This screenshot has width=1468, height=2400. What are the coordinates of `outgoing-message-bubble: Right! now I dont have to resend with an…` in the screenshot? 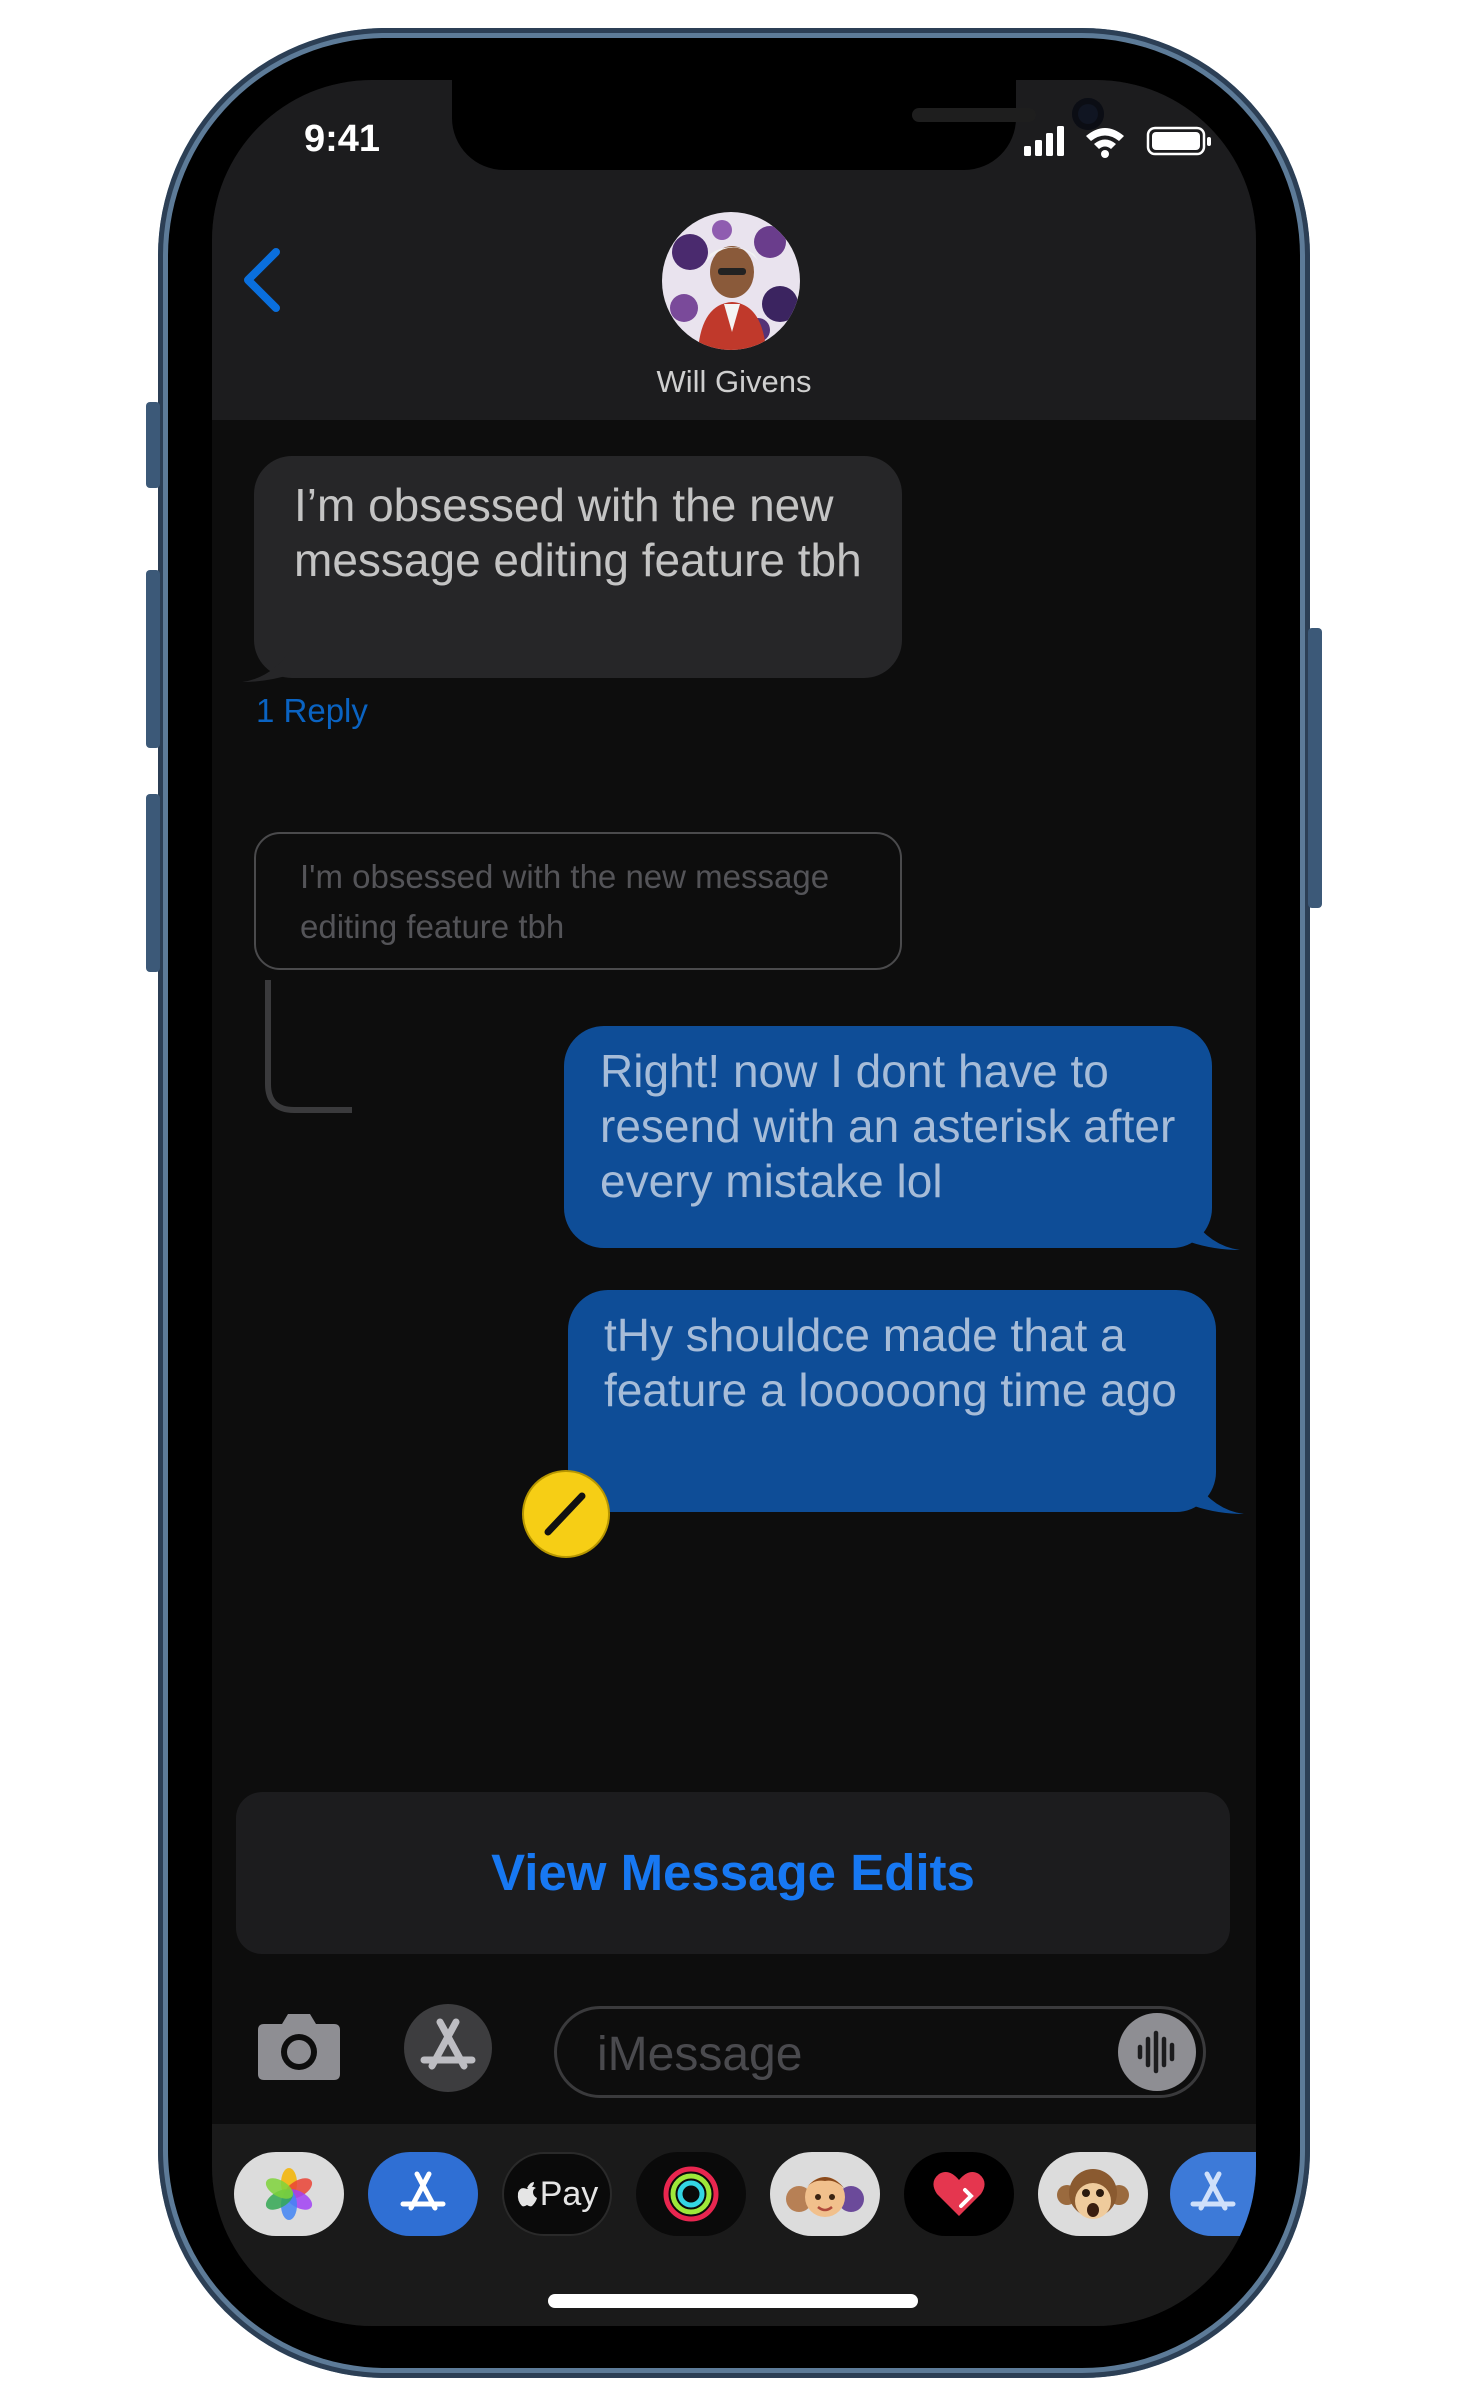 It's located at (888, 1137).